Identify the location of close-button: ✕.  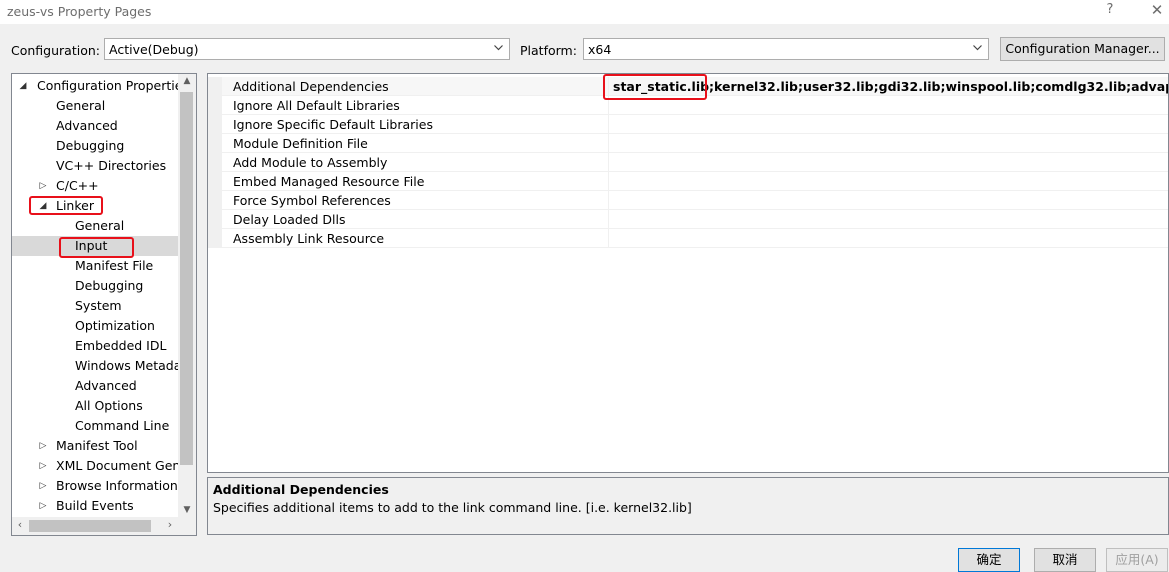
(1157, 10).